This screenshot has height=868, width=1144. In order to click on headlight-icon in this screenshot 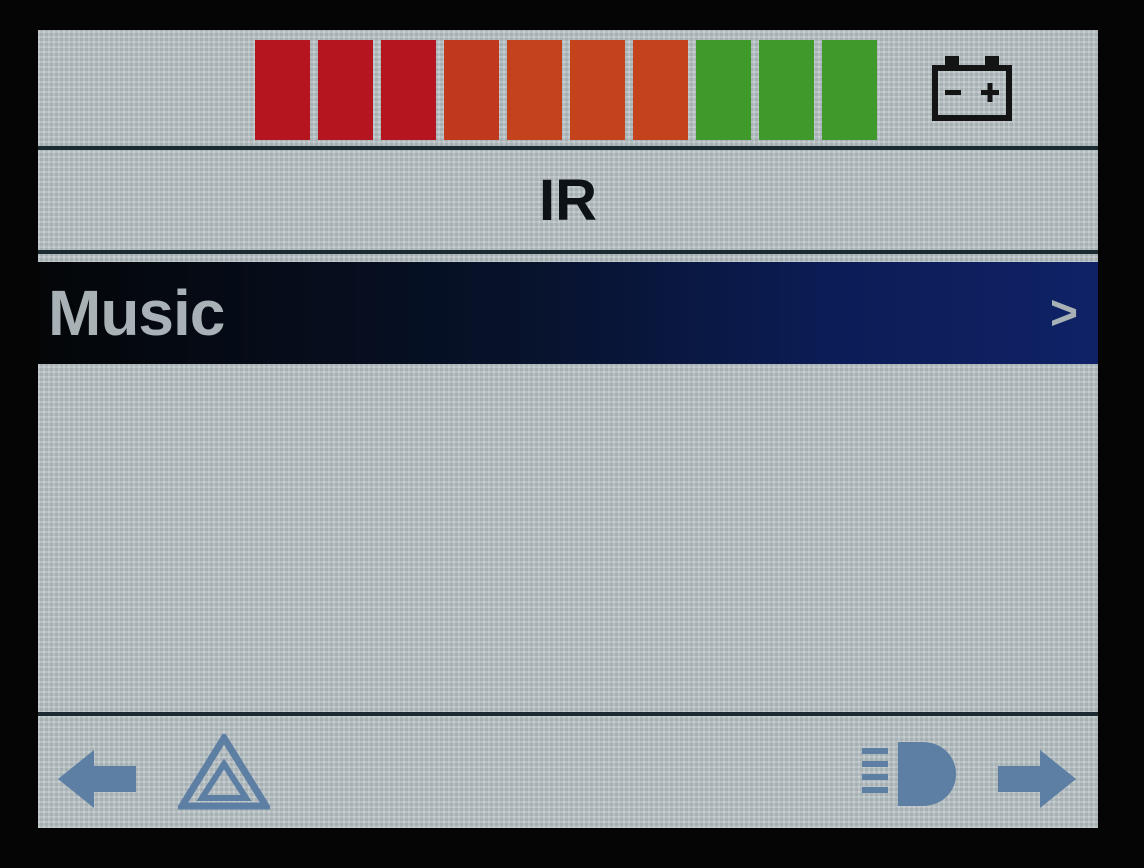, I will do `click(910, 774)`.